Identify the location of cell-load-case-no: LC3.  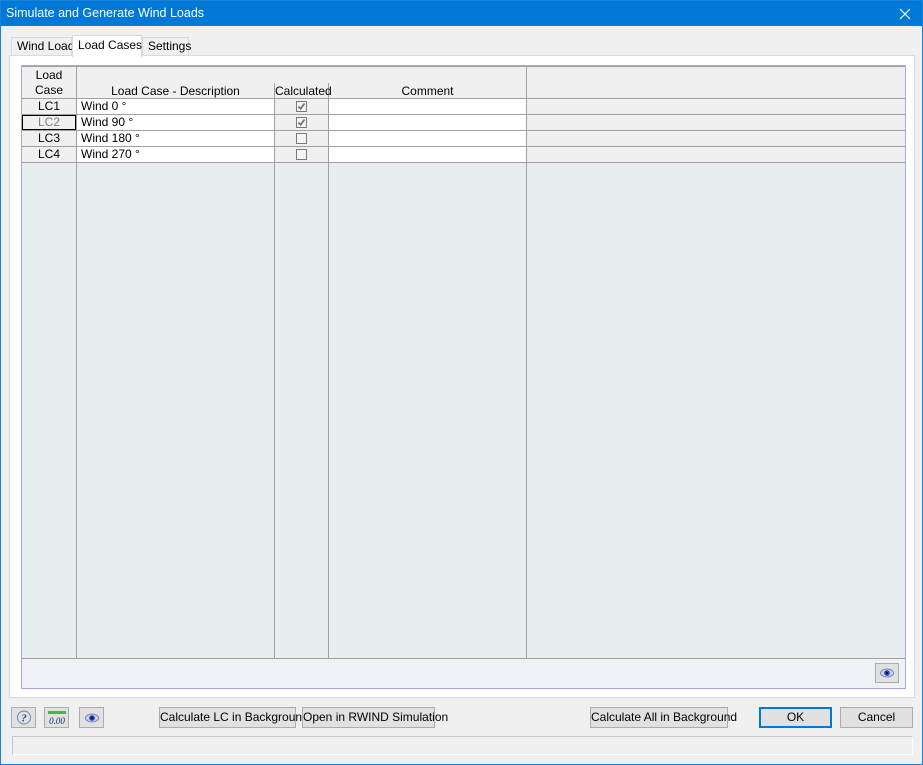
(49, 138).